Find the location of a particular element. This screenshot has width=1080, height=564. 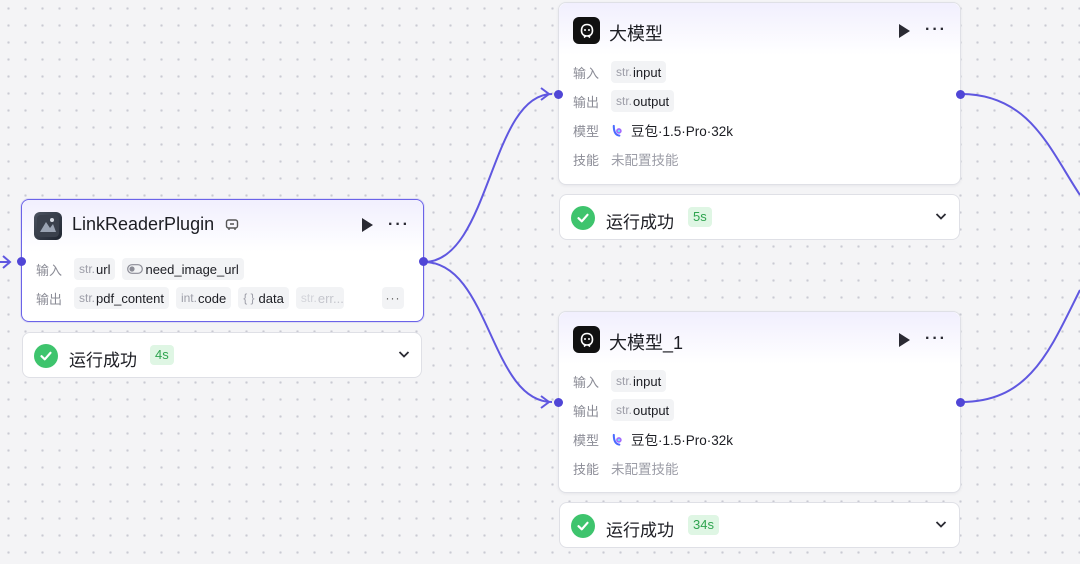

input-param-url: str. url is located at coordinates (95, 269).